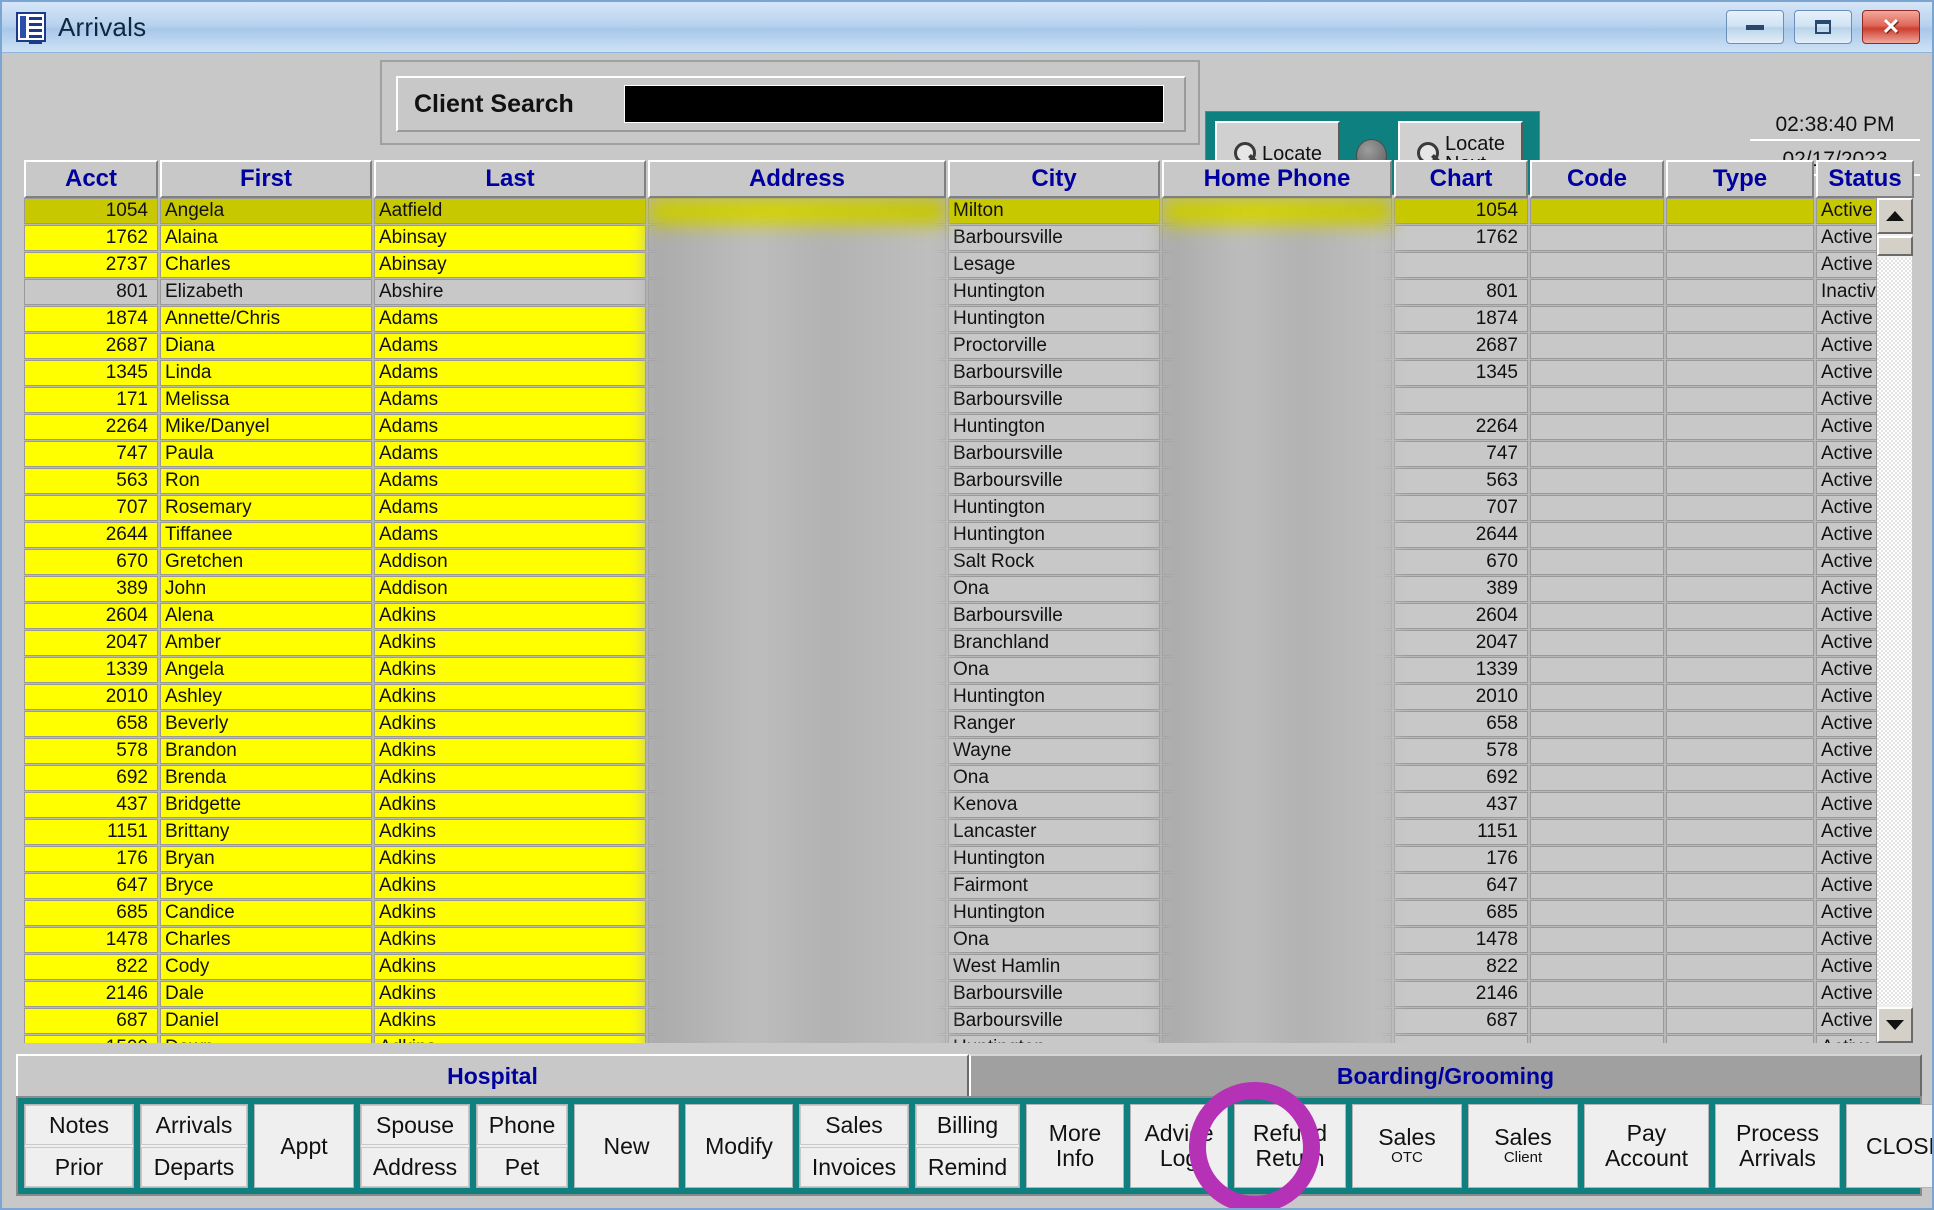 The height and width of the screenshot is (1210, 1934). Describe the element at coordinates (1461, 427) in the screenshot. I see `cell-chart: 2264` at that location.